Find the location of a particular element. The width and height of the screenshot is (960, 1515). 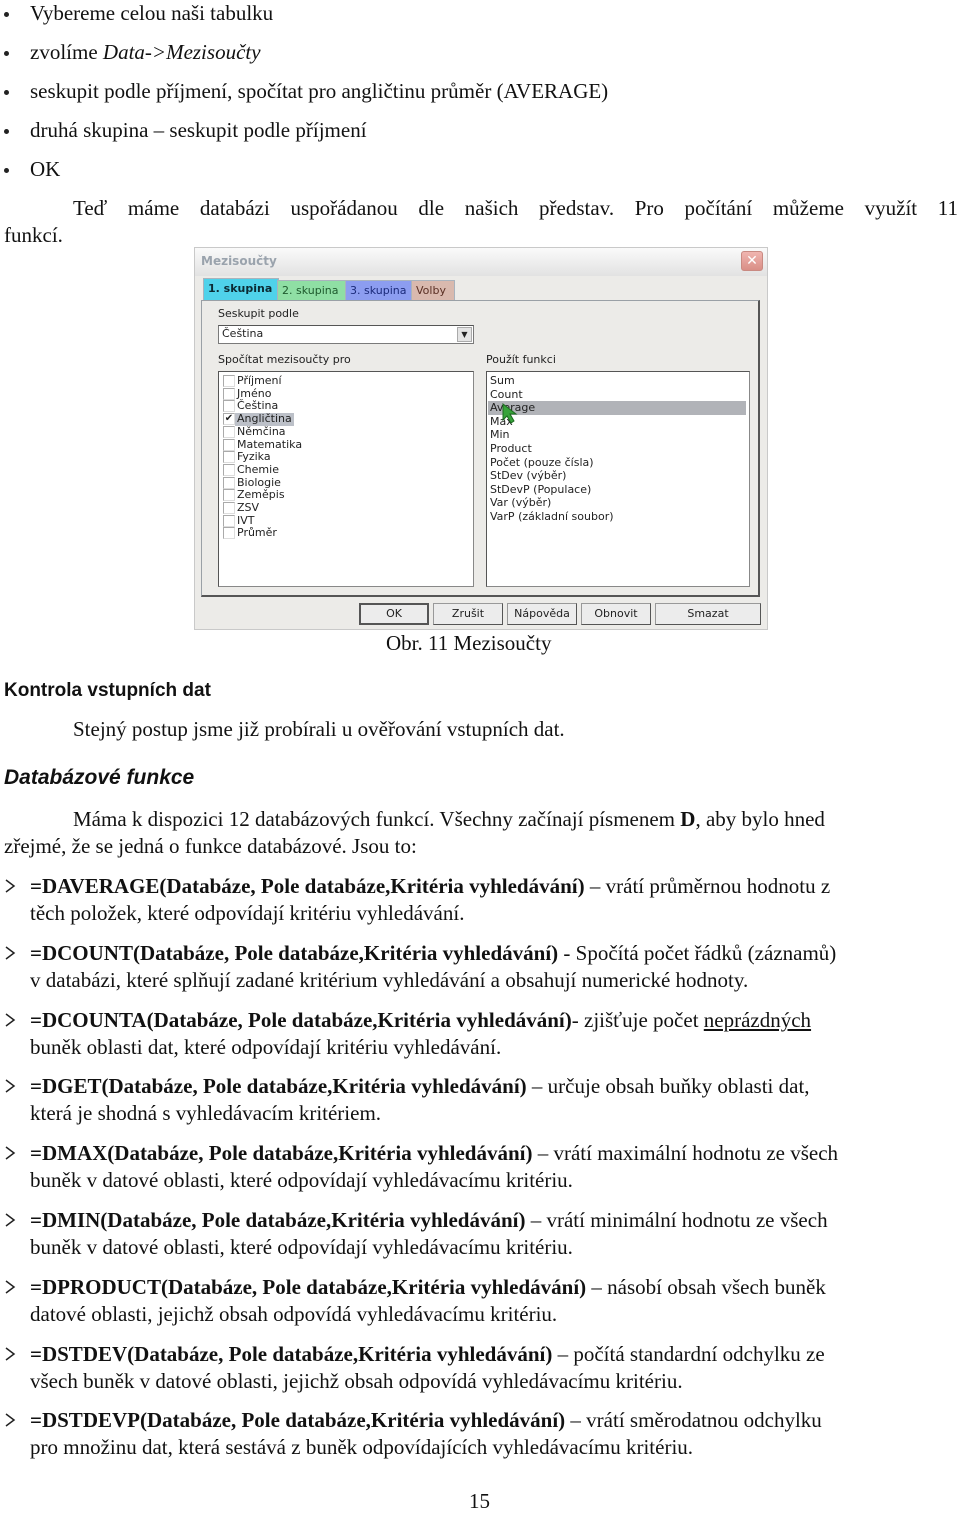

column-item: Fyzika is located at coordinates (341, 457).